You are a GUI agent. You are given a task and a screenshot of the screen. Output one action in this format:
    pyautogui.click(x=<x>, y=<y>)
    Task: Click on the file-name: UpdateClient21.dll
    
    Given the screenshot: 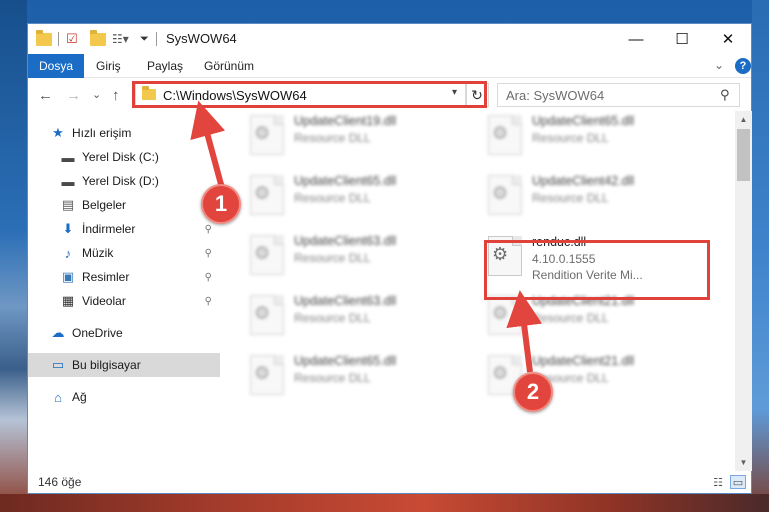 What is the action you would take?
    pyautogui.click(x=583, y=361)
    